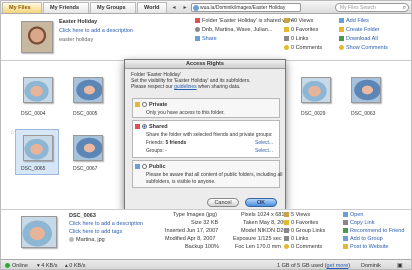 This screenshot has width=412, height=270. I want to click on detail-thumbnail, so click(39, 232).